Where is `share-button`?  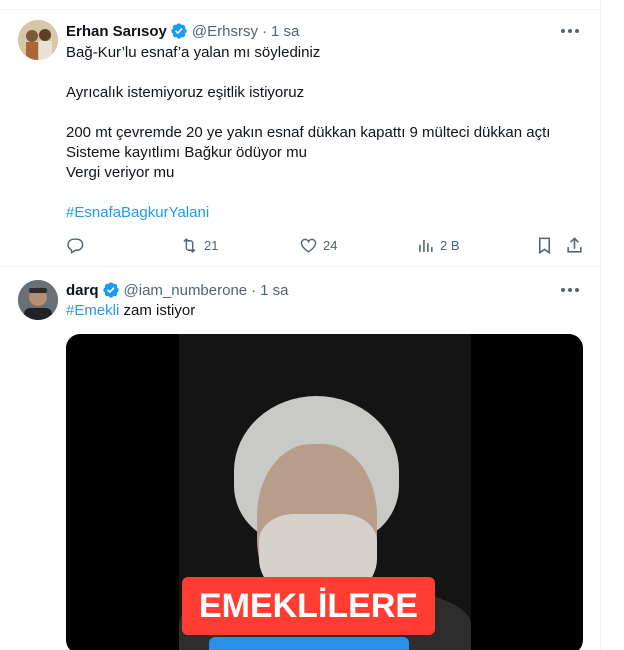 share-button is located at coordinates (574, 245).